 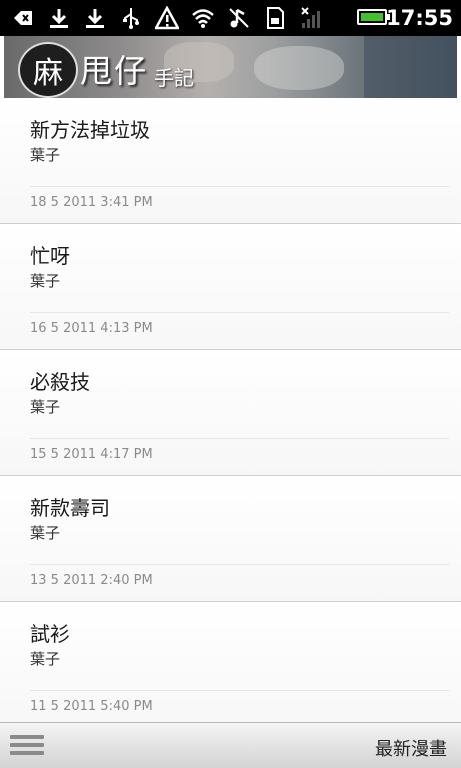 What do you see at coordinates (91, 202) in the screenshot?
I see `post-date: 18 5 2011 3:41 PM` at bounding box center [91, 202].